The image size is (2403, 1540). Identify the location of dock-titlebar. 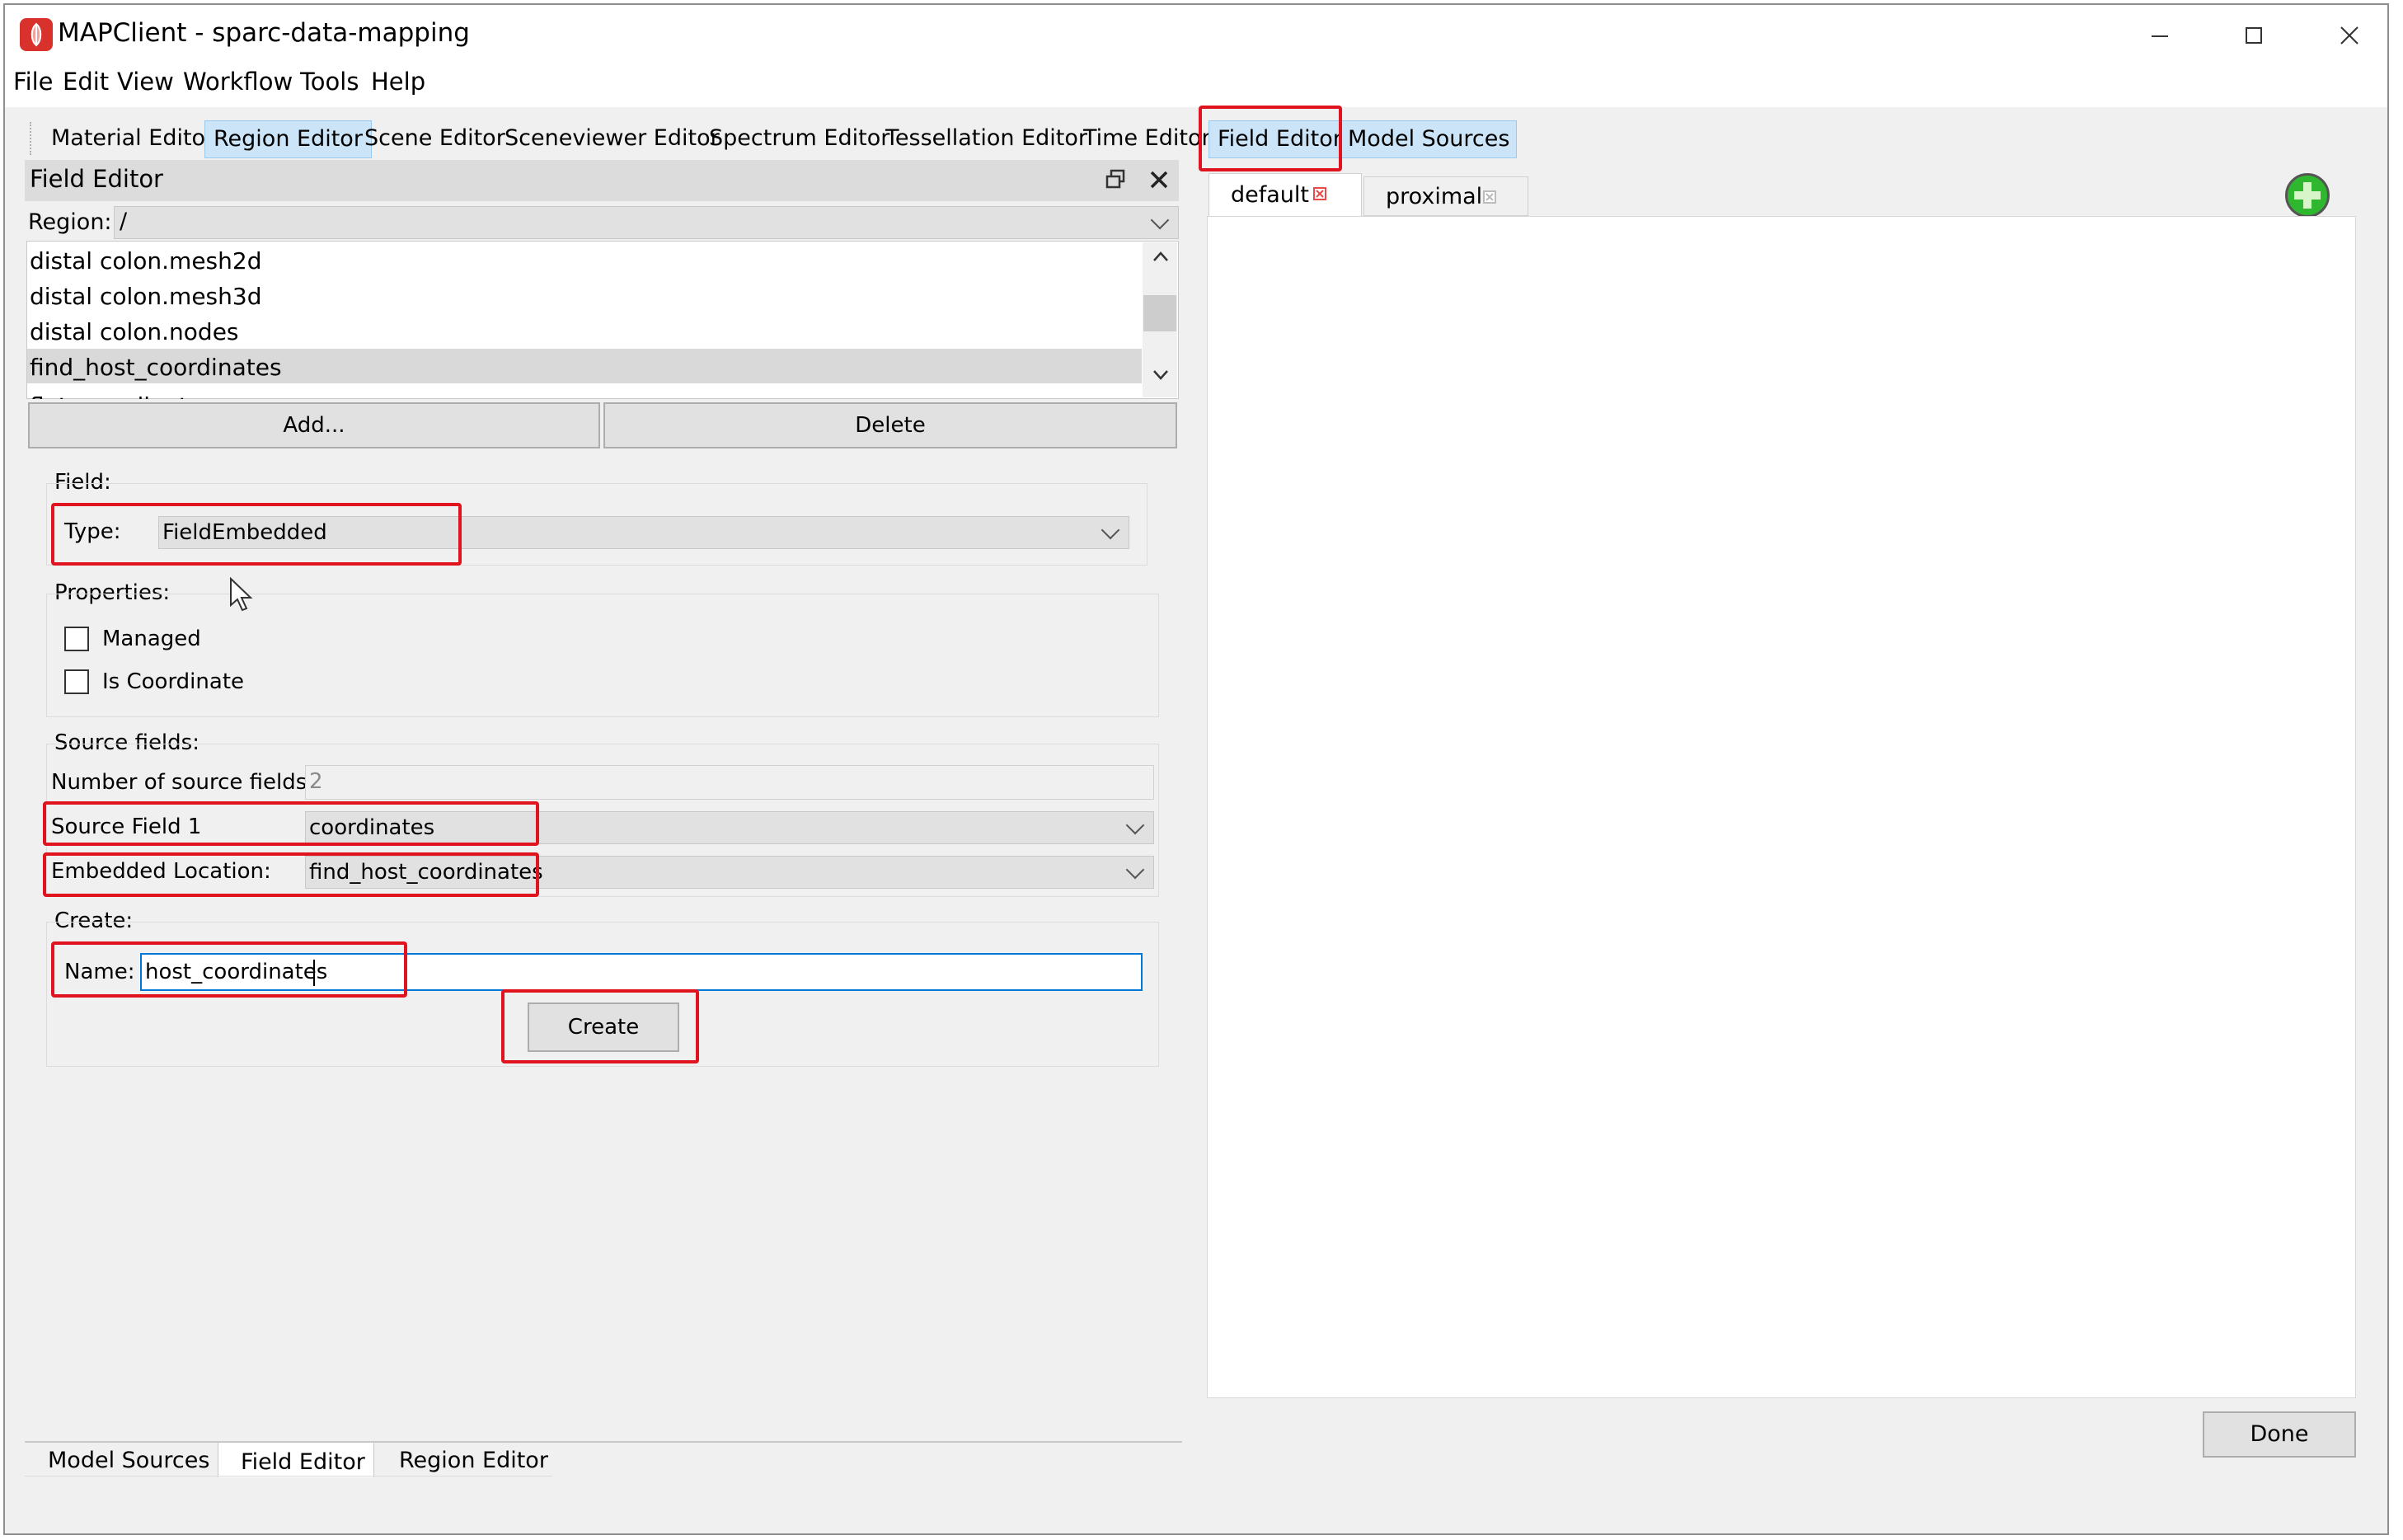
(602, 180).